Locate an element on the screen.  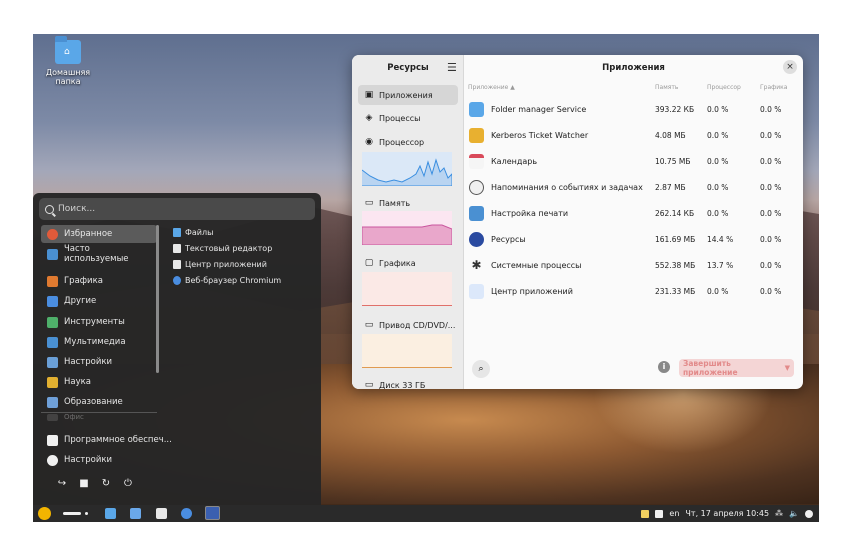
app-center-icon is located at coordinates (177, 264).